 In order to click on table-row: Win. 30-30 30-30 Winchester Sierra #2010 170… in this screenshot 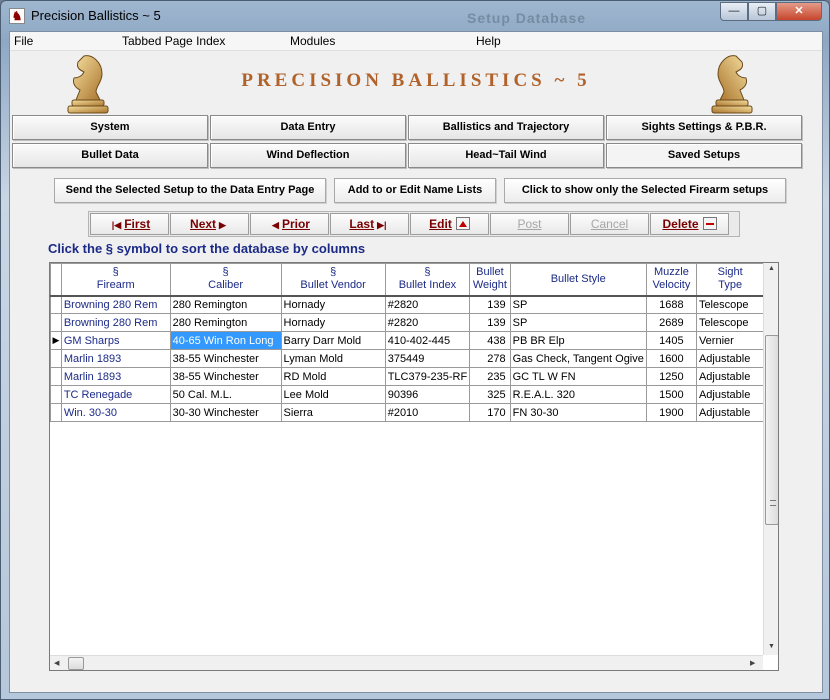, I will do `click(414, 412)`.